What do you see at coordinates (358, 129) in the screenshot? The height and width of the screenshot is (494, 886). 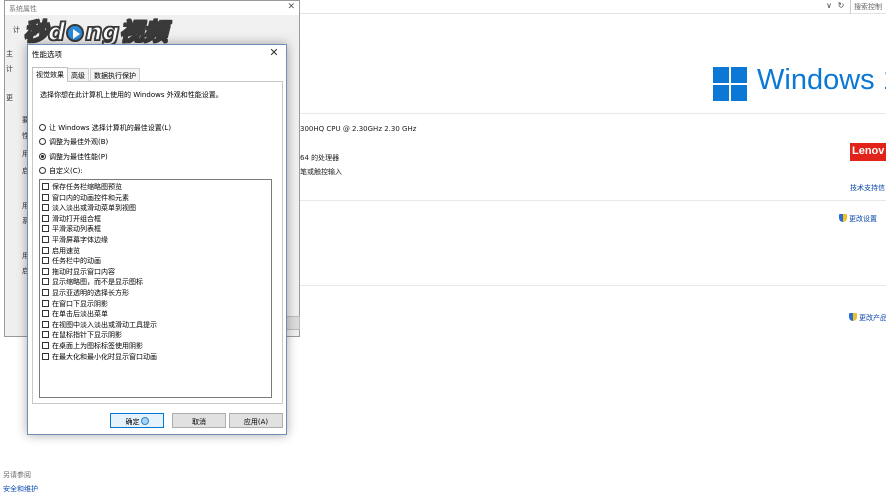 I see `cpu-info: 300HQ CPU @ 2.30GHz 2.30 GHz` at bounding box center [358, 129].